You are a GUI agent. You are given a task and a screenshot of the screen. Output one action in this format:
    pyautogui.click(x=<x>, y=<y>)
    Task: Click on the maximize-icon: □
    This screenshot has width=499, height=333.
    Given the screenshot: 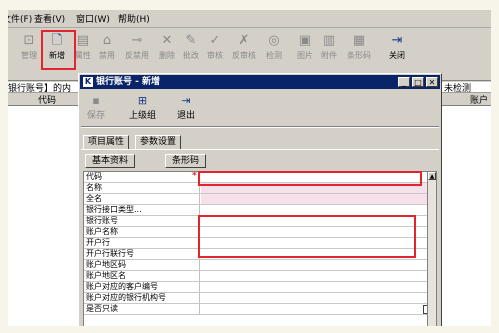 What is the action you would take?
    pyautogui.click(x=418, y=82)
    